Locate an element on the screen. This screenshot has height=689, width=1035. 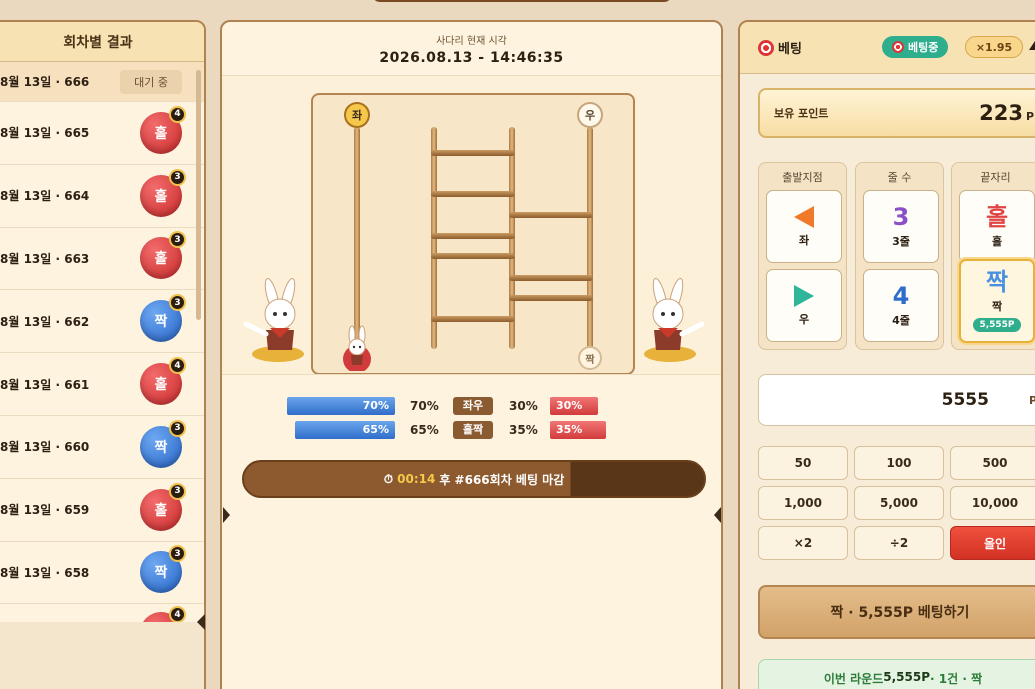
amount-unit: P is located at coordinates (1032, 400).